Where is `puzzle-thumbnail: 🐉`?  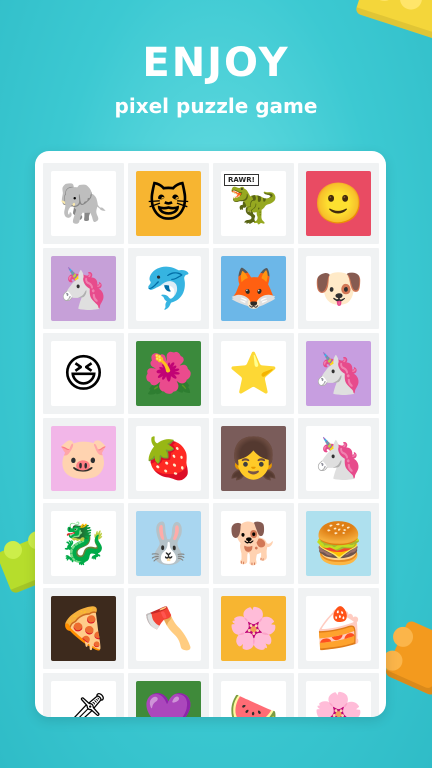 puzzle-thumbnail: 🐉 is located at coordinates (83, 543).